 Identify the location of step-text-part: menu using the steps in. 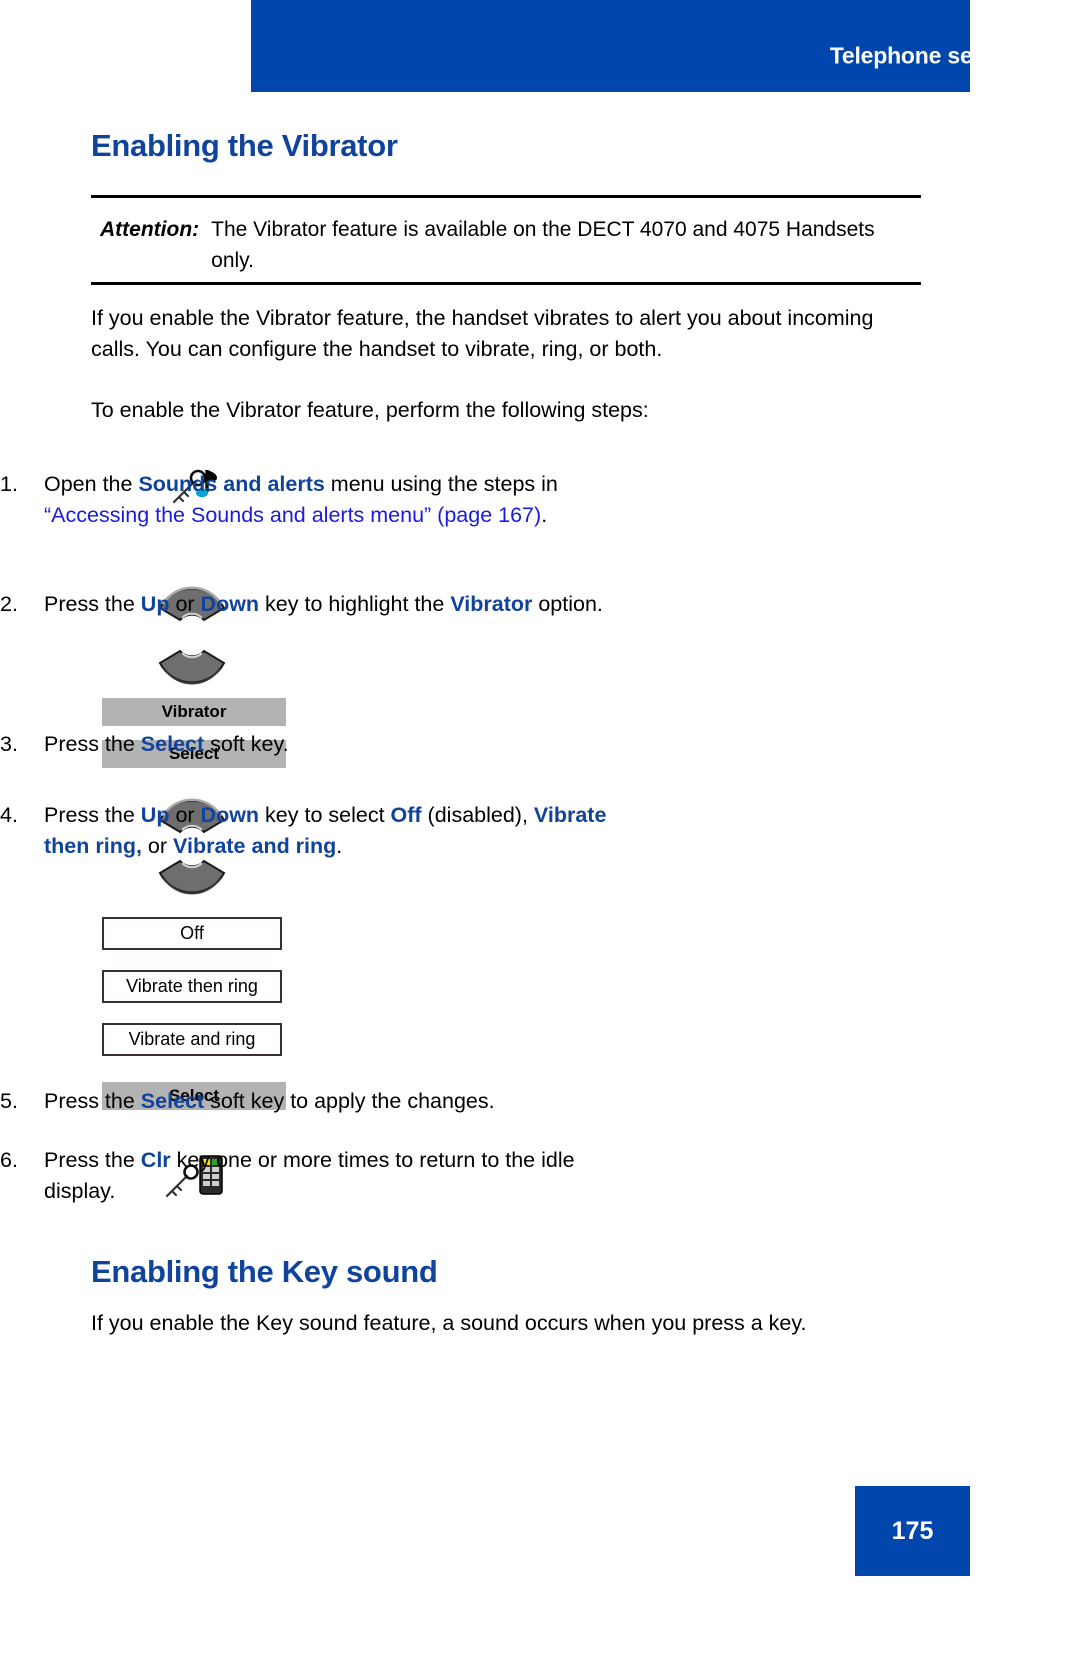
(441, 484).